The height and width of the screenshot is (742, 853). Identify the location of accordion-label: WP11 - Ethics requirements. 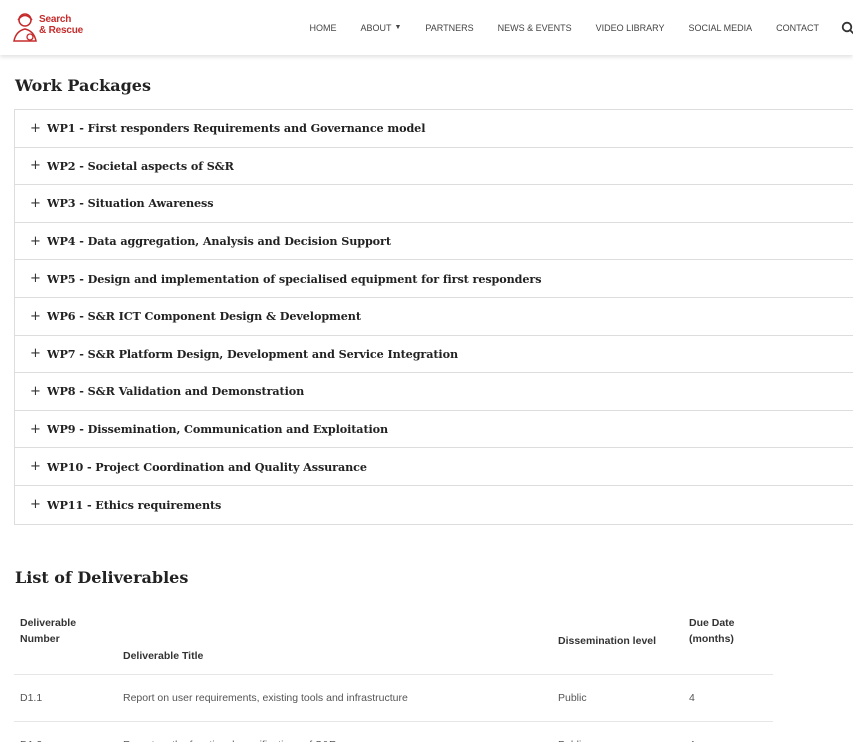
(134, 504).